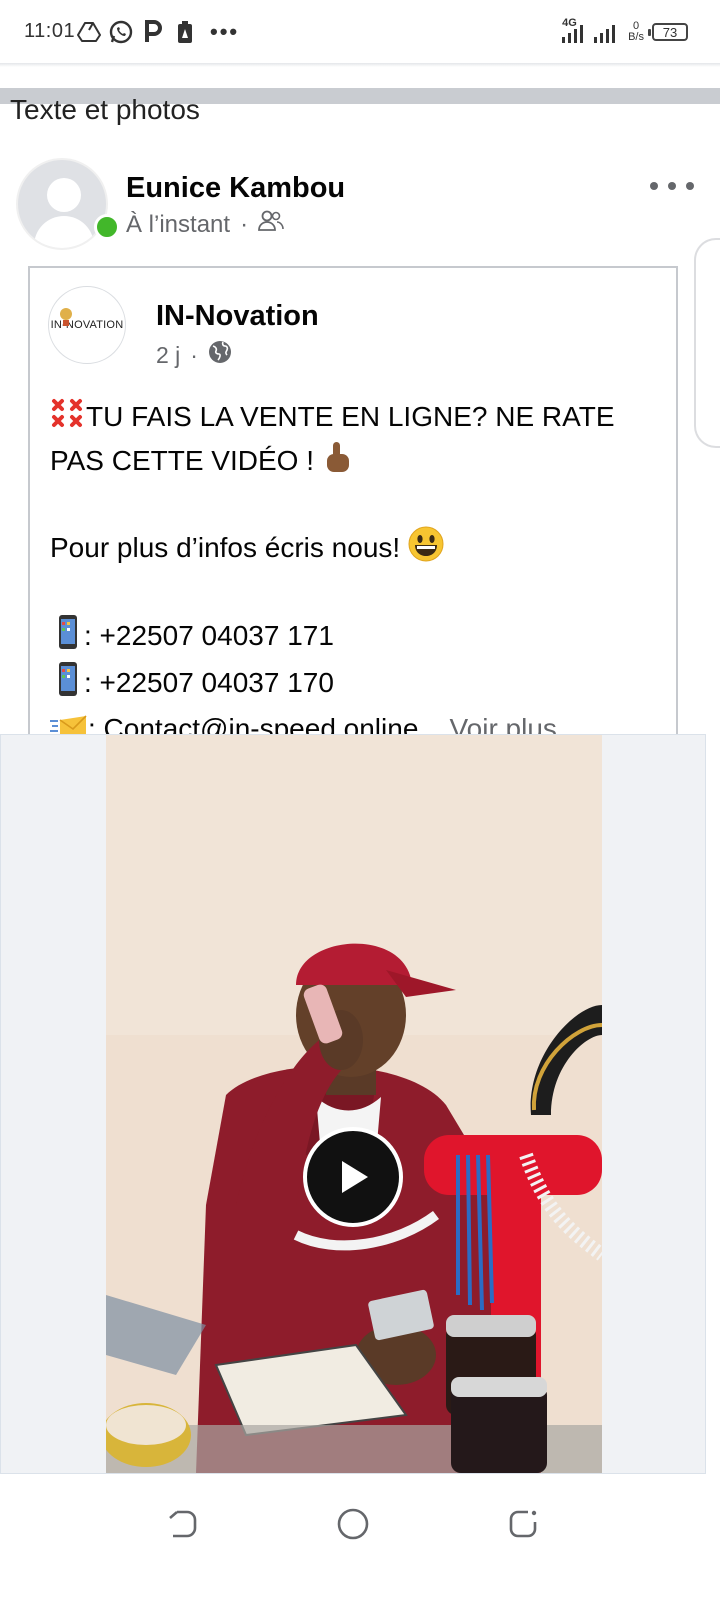  I want to click on battery-saver-icon, so click(185, 32).